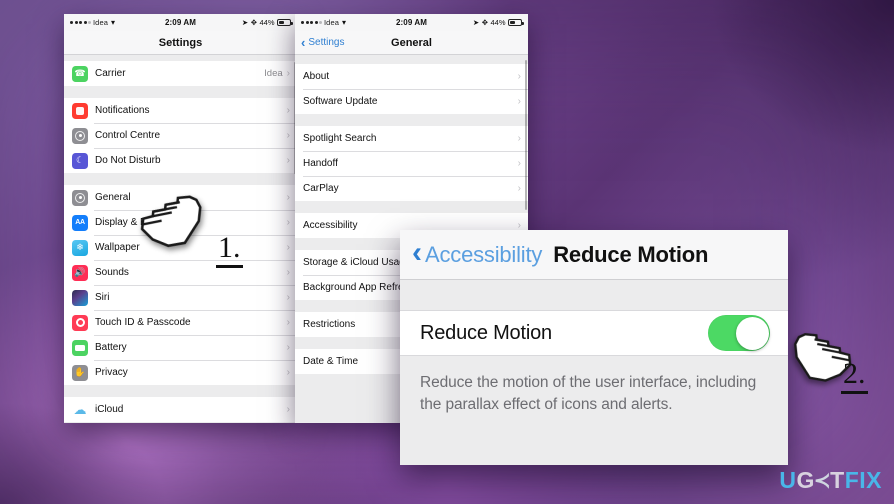 The image size is (894, 504). I want to click on reduce-motion-row: Reduce Motion, so click(594, 333).